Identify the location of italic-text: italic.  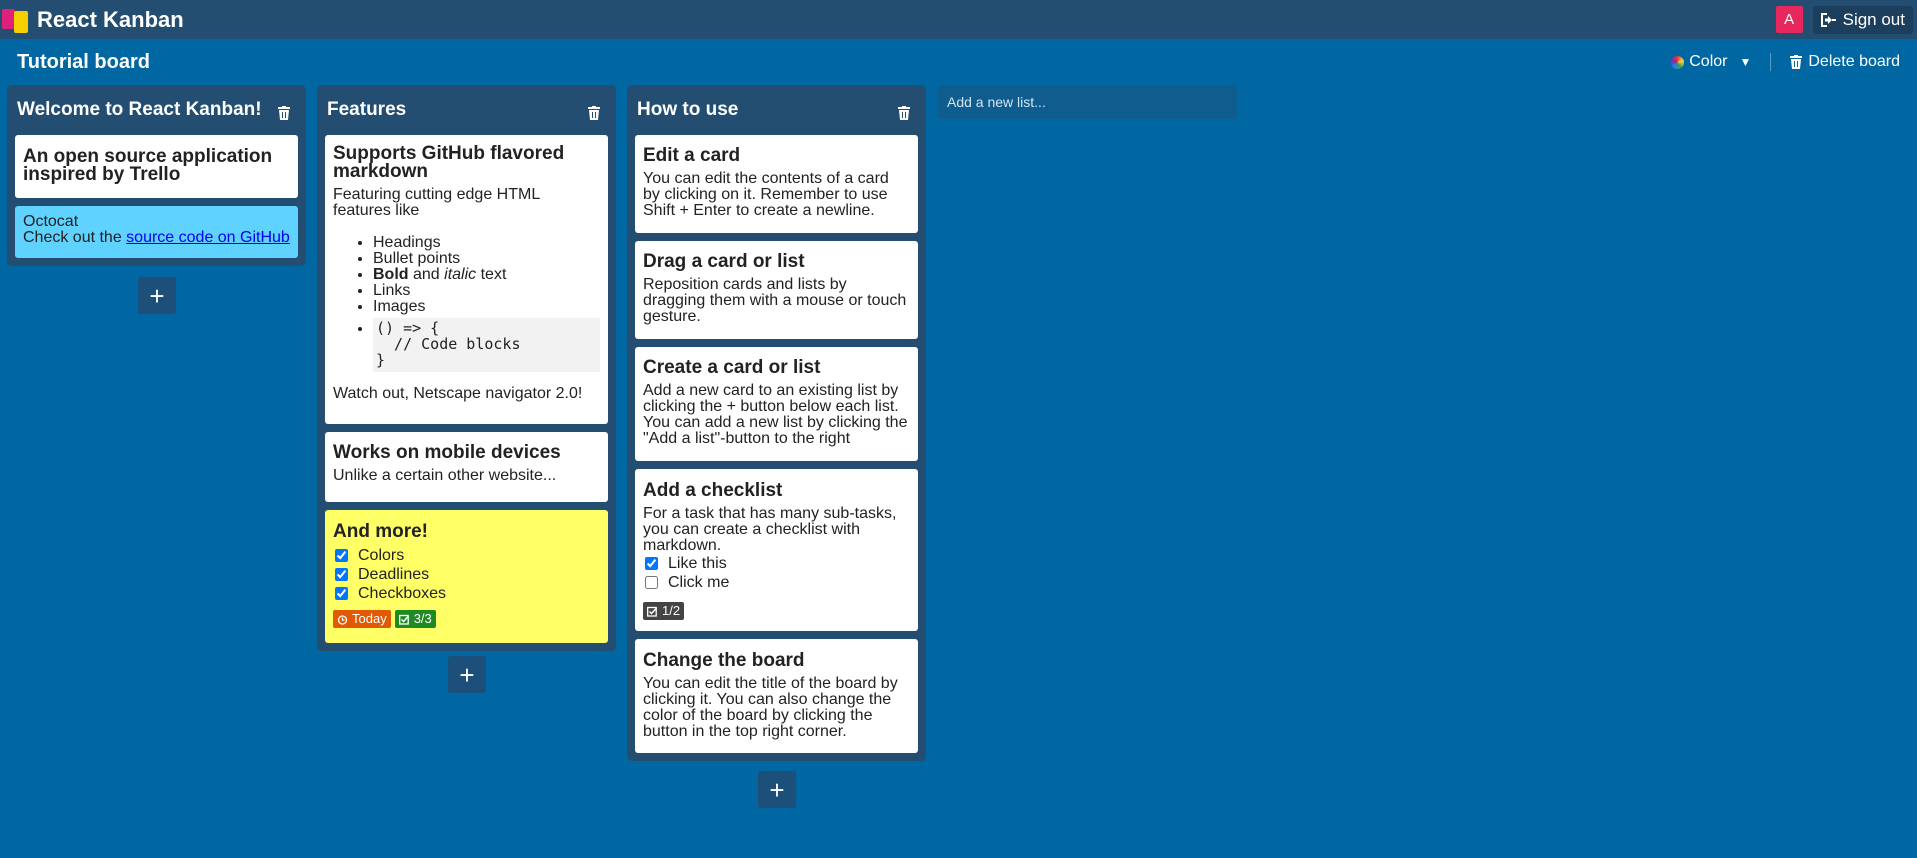
(460, 274).